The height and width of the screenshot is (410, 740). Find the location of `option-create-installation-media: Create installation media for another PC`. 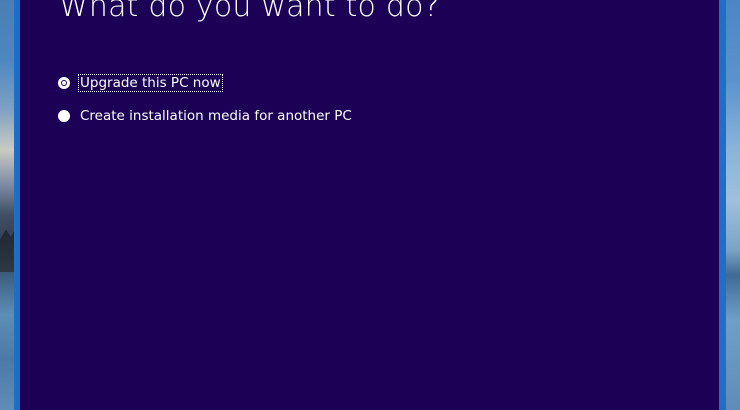

option-create-installation-media: Create installation media for another PC is located at coordinates (205, 116).